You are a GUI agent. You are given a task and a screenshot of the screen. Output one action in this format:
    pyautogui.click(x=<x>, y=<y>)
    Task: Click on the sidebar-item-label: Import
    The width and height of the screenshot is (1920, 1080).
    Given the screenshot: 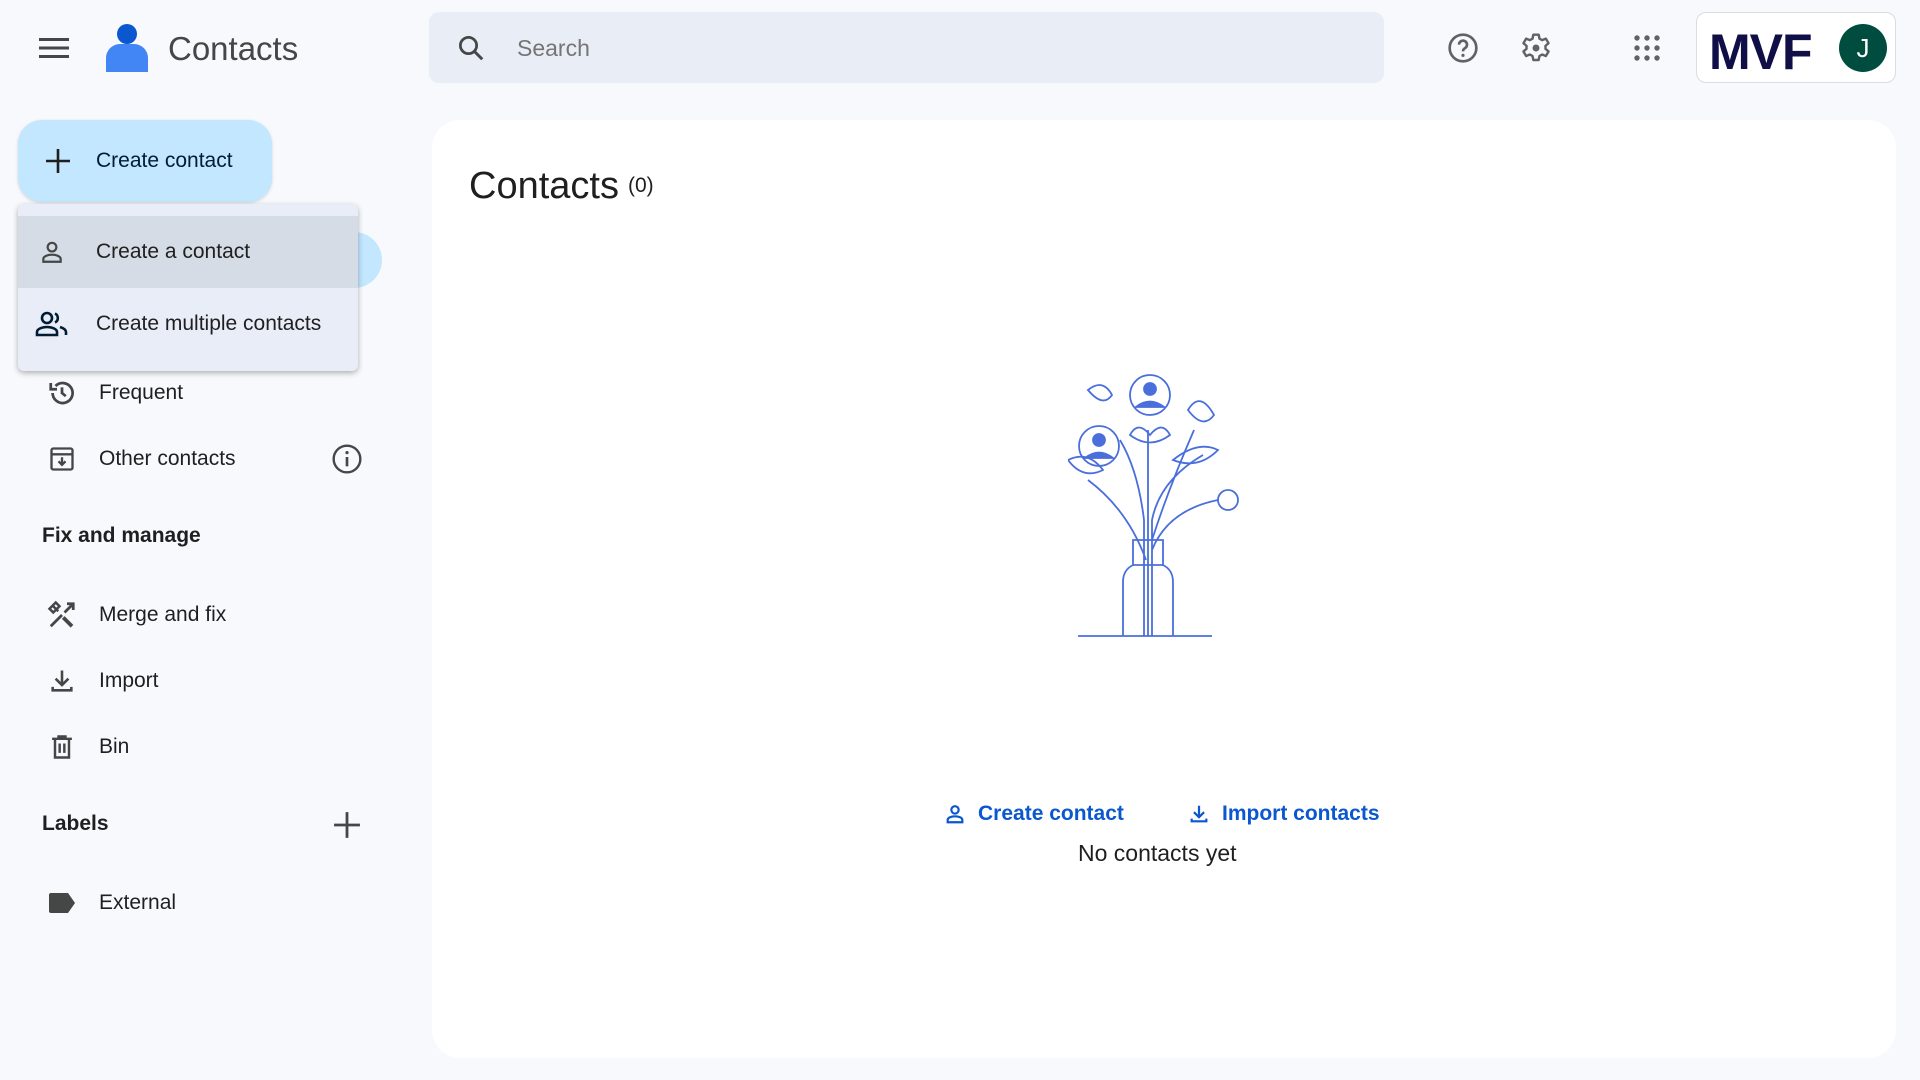 What is the action you would take?
    pyautogui.click(x=129, y=680)
    